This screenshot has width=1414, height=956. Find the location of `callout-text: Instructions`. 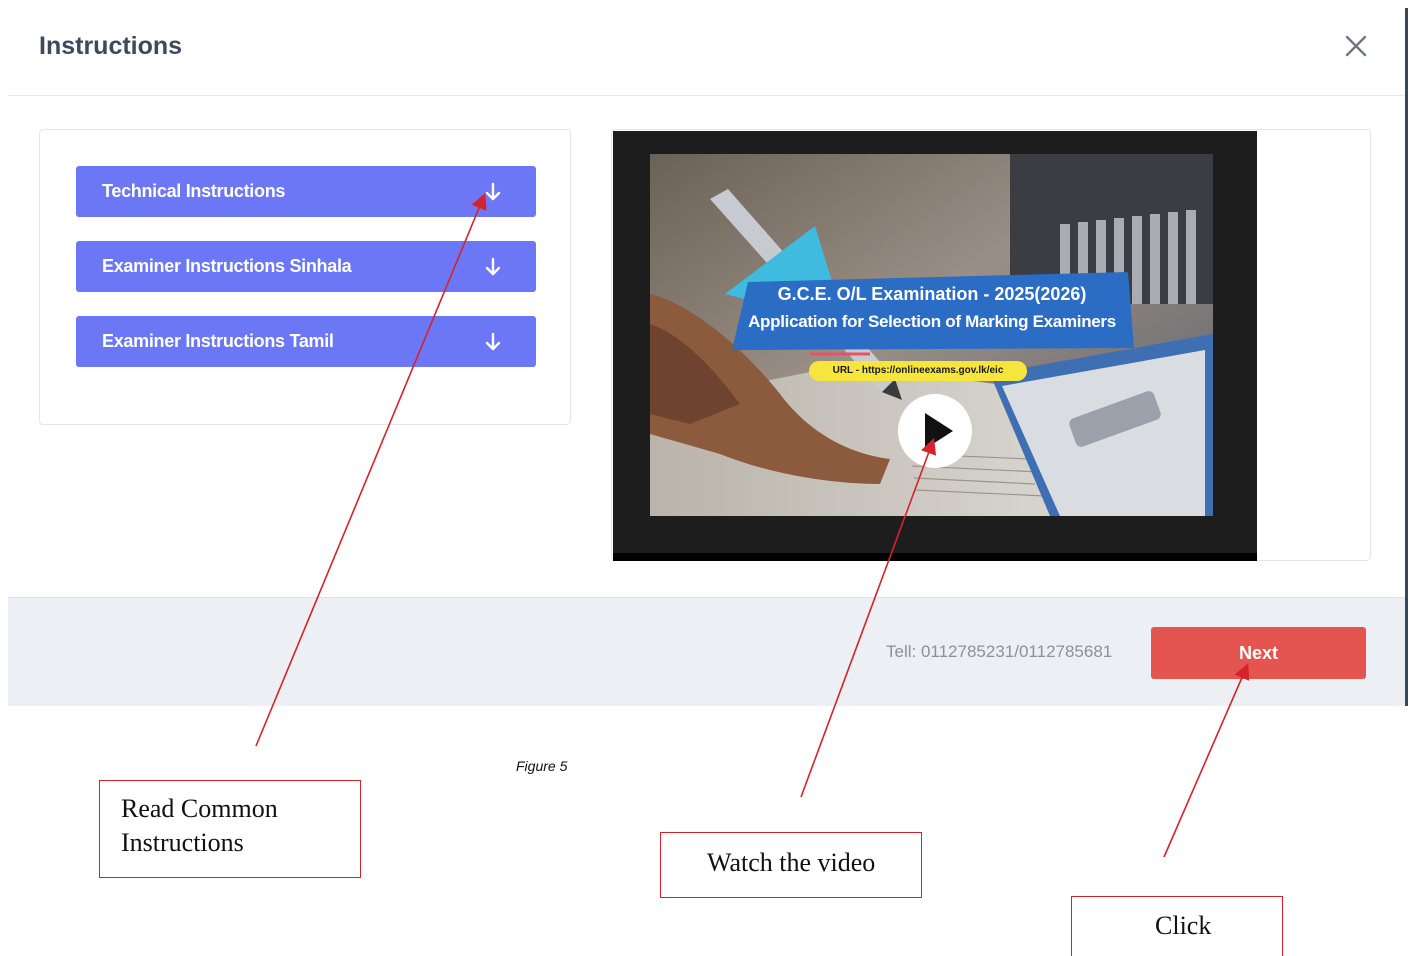

callout-text: Instructions is located at coordinates (182, 842).